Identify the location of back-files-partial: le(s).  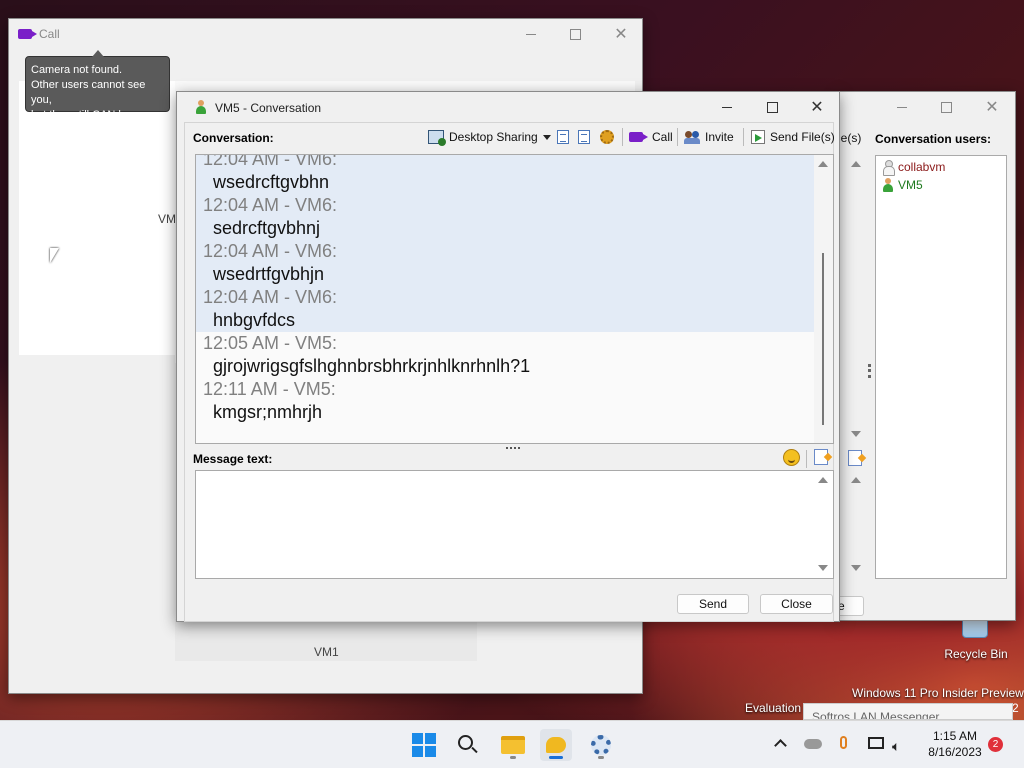
(850, 138).